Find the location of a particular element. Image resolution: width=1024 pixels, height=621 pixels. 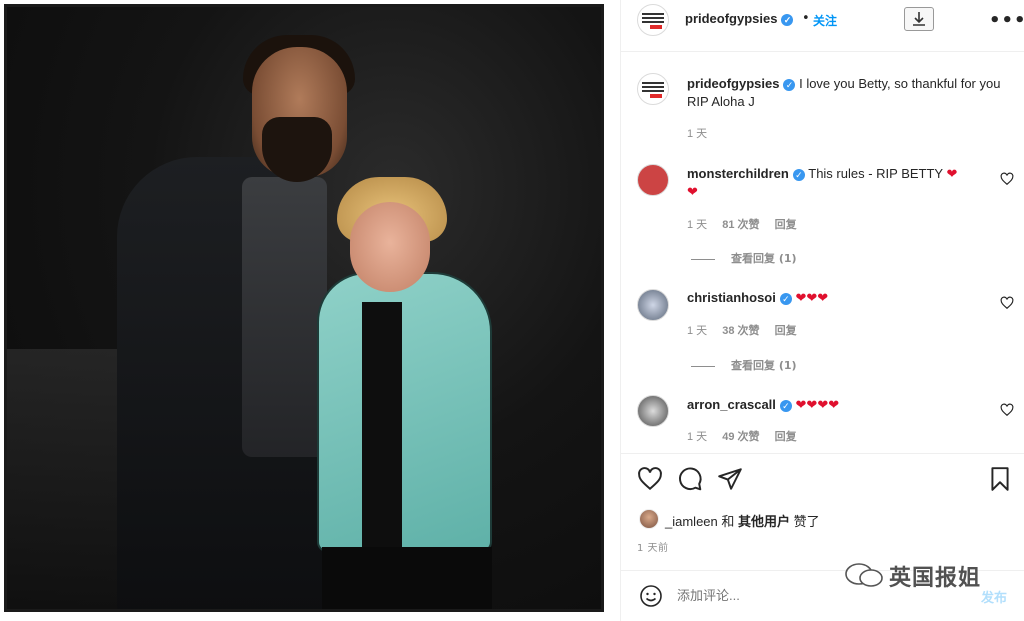

likes-summary: _iamleen 和 其他用户 赞了 is located at coordinates (742, 520).